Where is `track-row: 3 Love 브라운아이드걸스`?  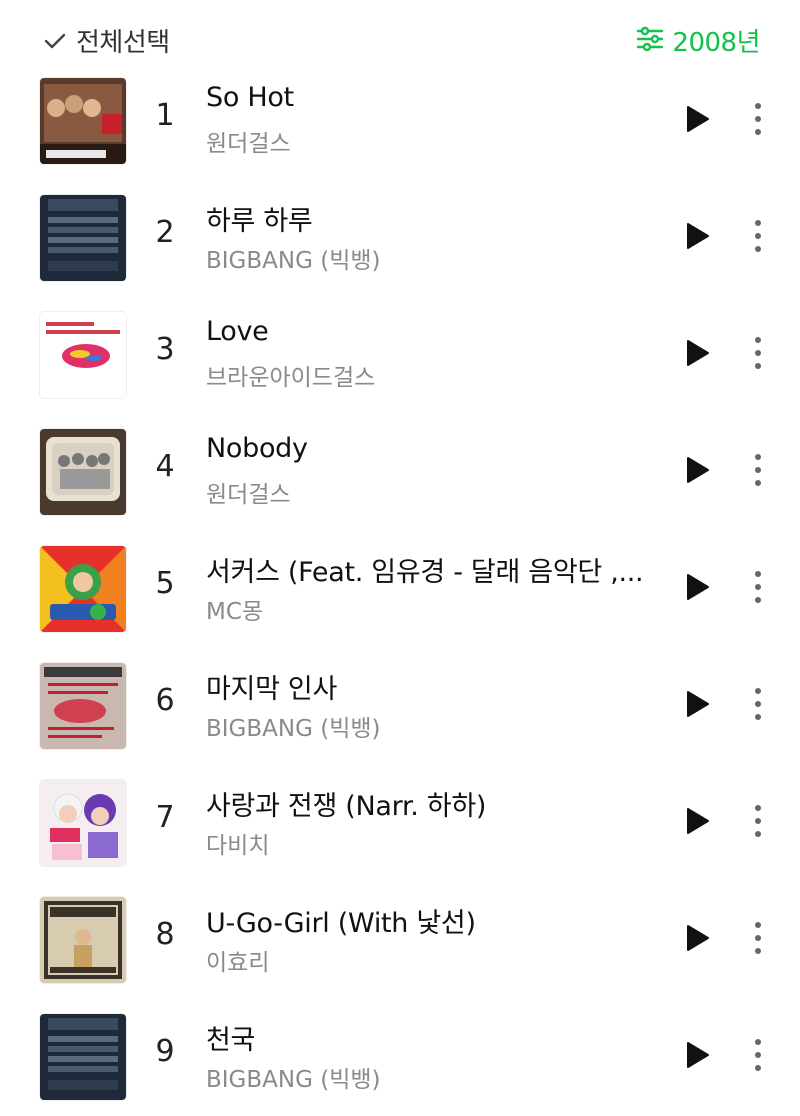
track-row: 3 Love 브라운아이드걸스 is located at coordinates (400, 352).